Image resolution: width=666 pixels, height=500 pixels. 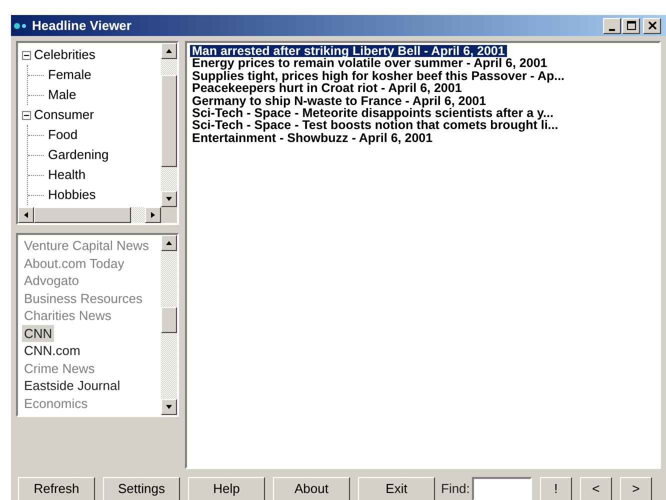 I want to click on left-arrow-icon, so click(x=26, y=215).